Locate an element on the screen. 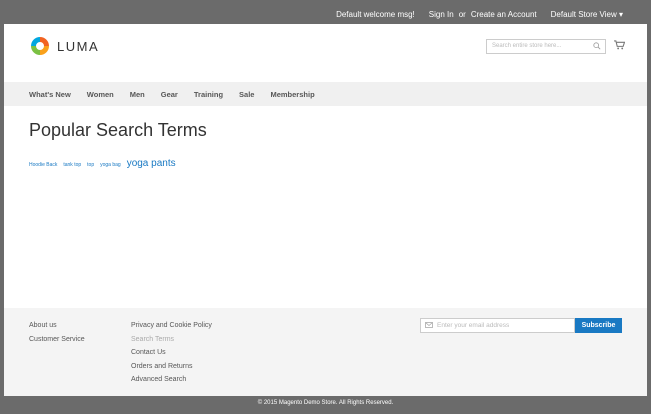 The height and width of the screenshot is (414, 651). cart-icon is located at coordinates (619, 45).